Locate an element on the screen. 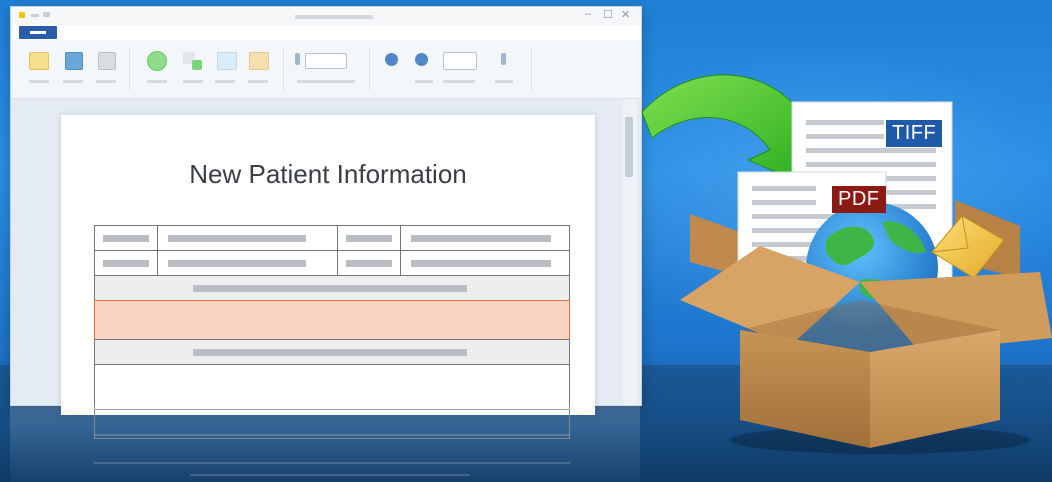  tiff-badge: TIFF is located at coordinates (914, 133).